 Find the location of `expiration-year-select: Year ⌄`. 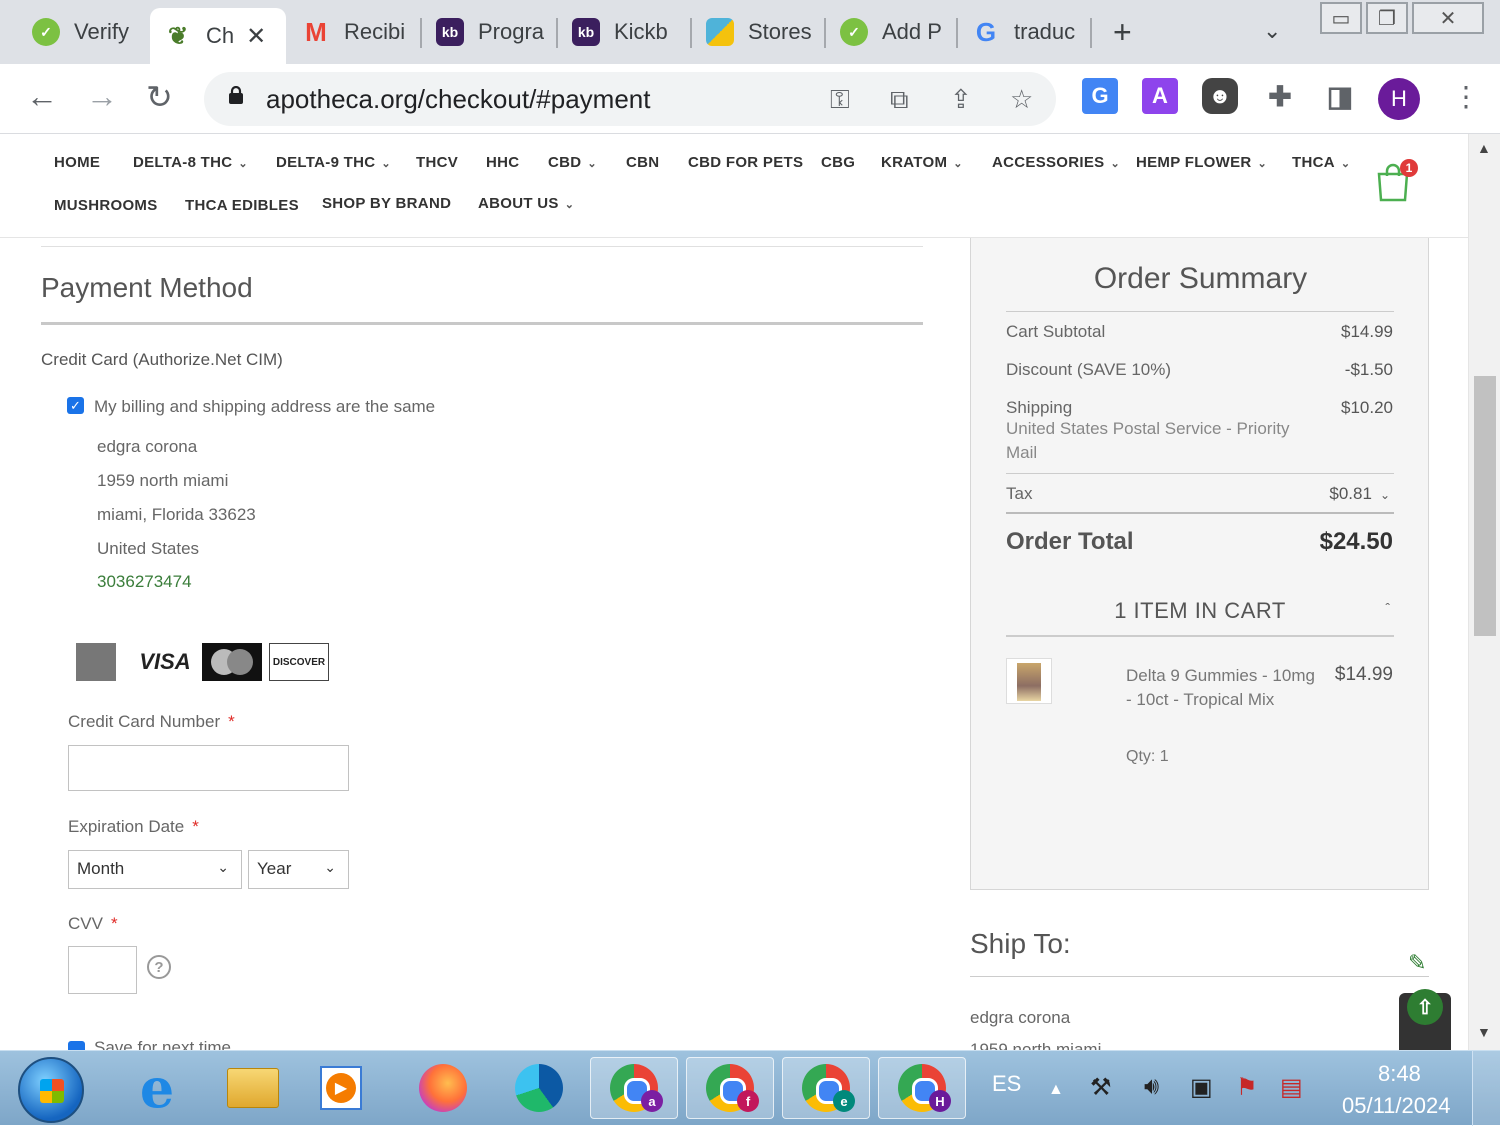

expiration-year-select: Year ⌄ is located at coordinates (298, 869).